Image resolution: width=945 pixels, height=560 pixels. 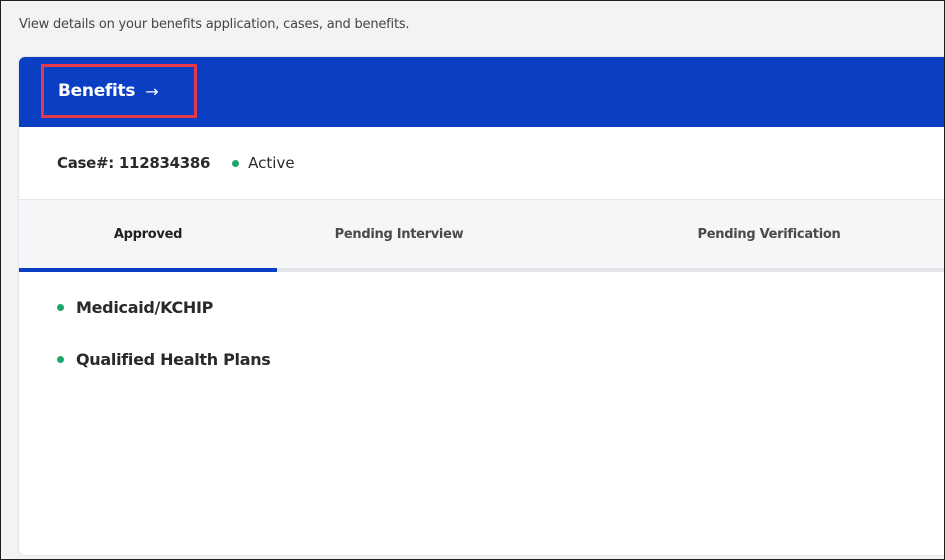 What do you see at coordinates (97, 91) in the screenshot?
I see `benefits-link-label: Benefits` at bounding box center [97, 91].